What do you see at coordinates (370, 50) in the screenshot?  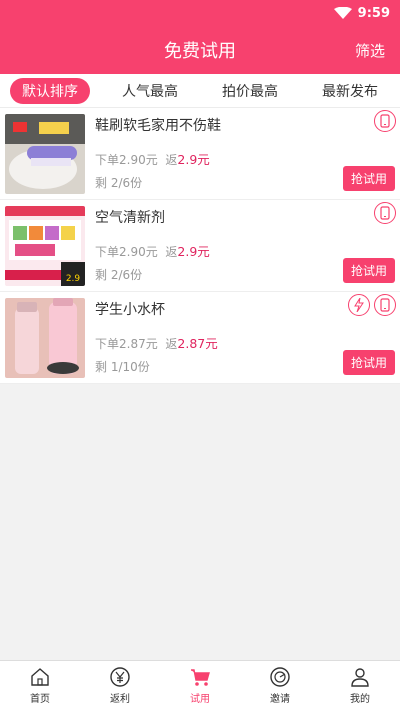 I see `filter-button: 筛选` at bounding box center [370, 50].